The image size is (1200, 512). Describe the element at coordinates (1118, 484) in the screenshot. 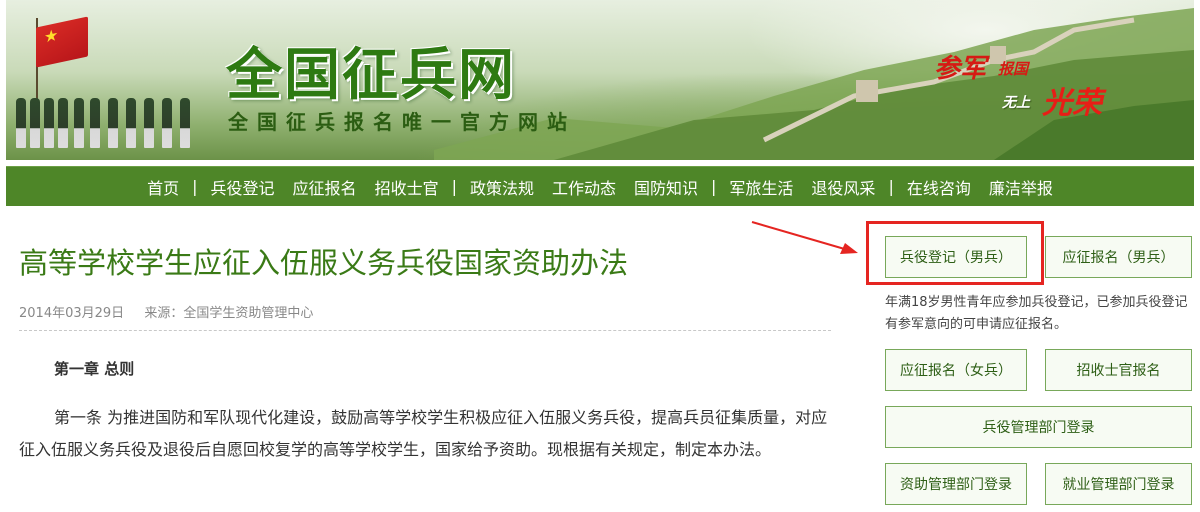

I see `employment-admin-login-button: 就业管理部门登录` at that location.